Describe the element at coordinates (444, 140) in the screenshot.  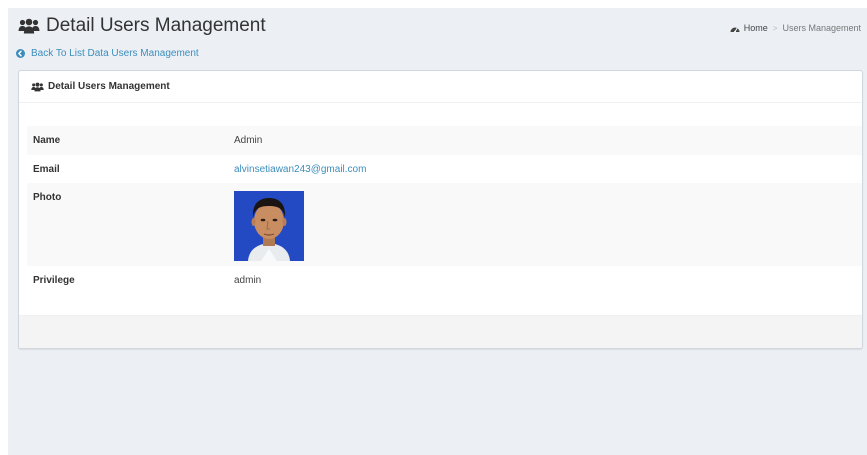
I see `detail-row-name: Name Admin` at that location.